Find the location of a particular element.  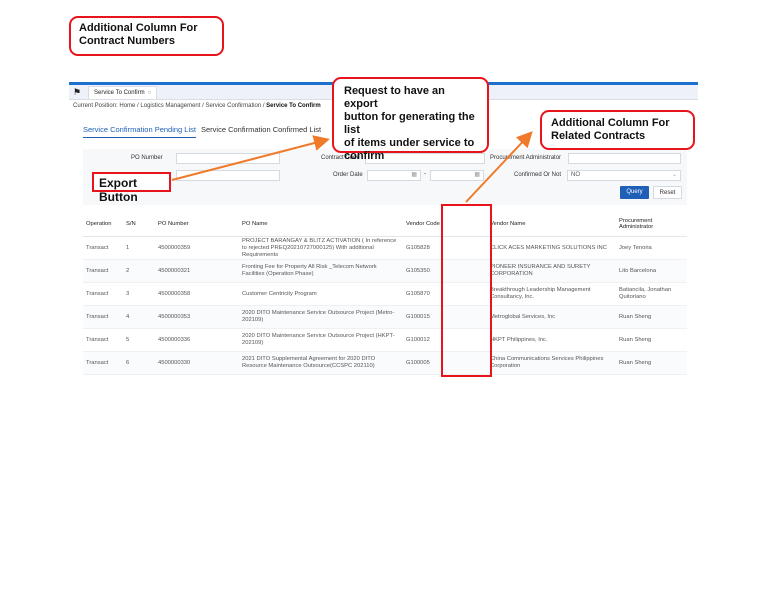

arrow-to-export-request is located at coordinates (250, 158).